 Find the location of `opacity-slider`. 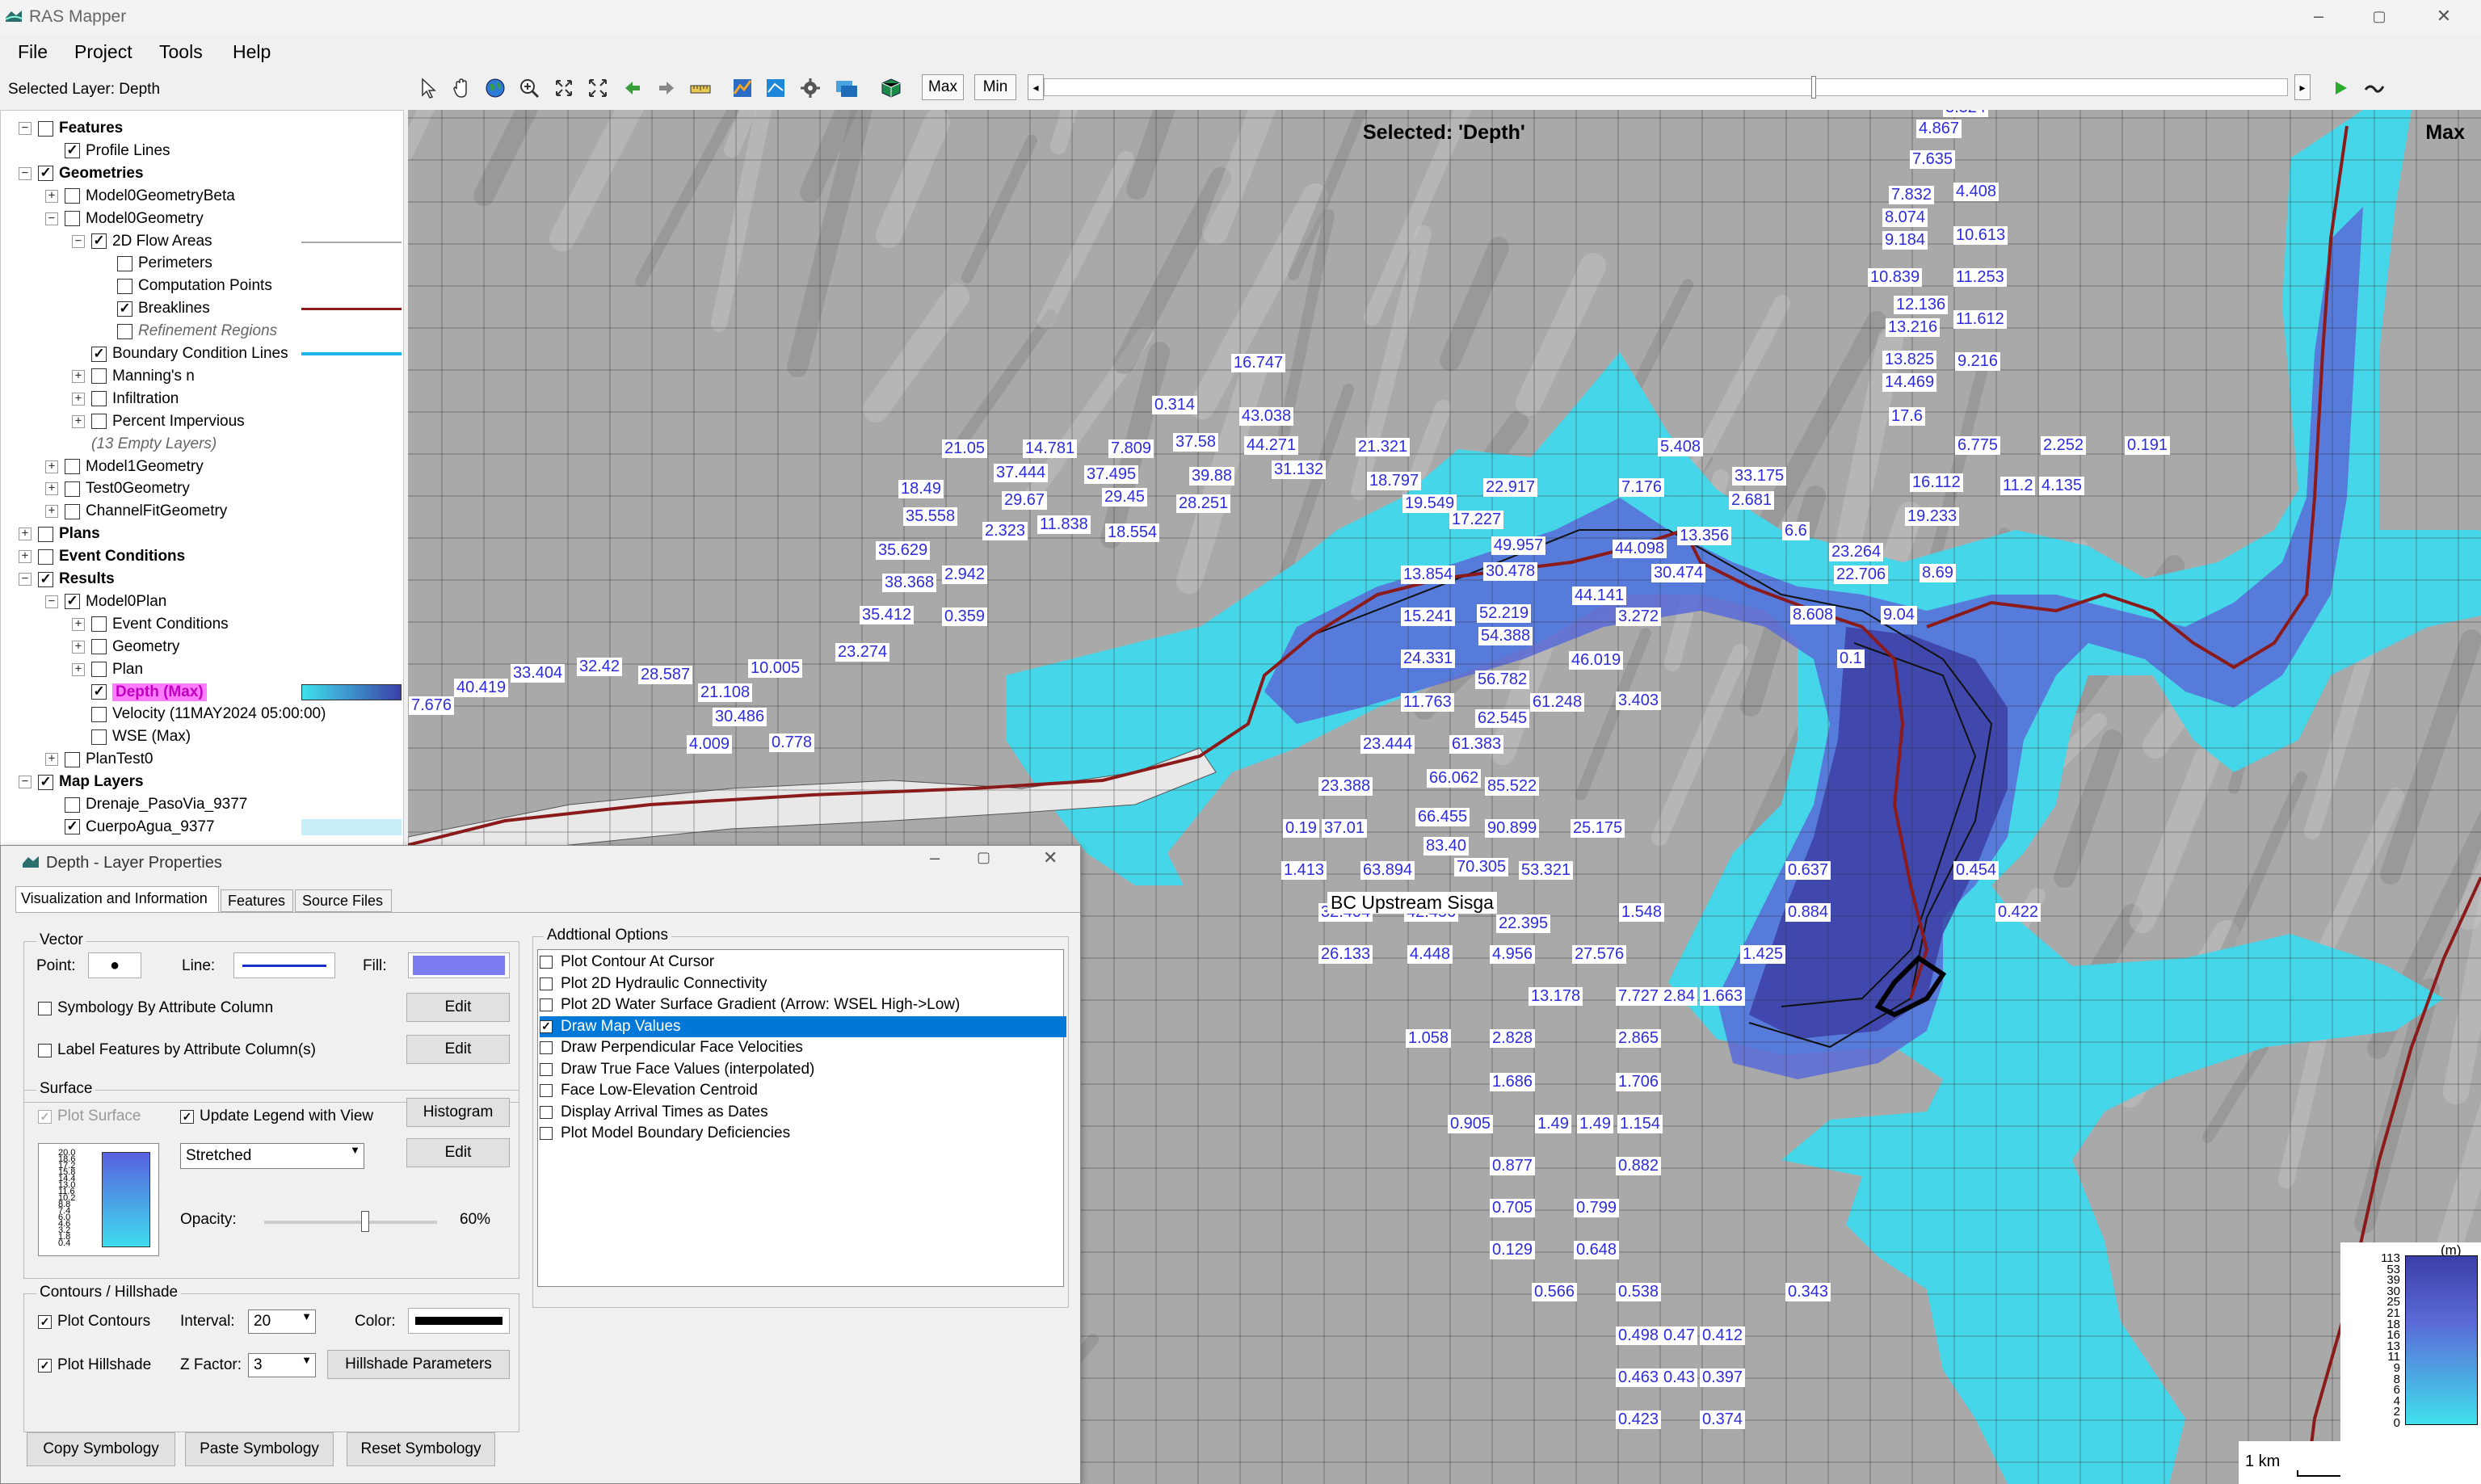

opacity-slider is located at coordinates (350, 1221).